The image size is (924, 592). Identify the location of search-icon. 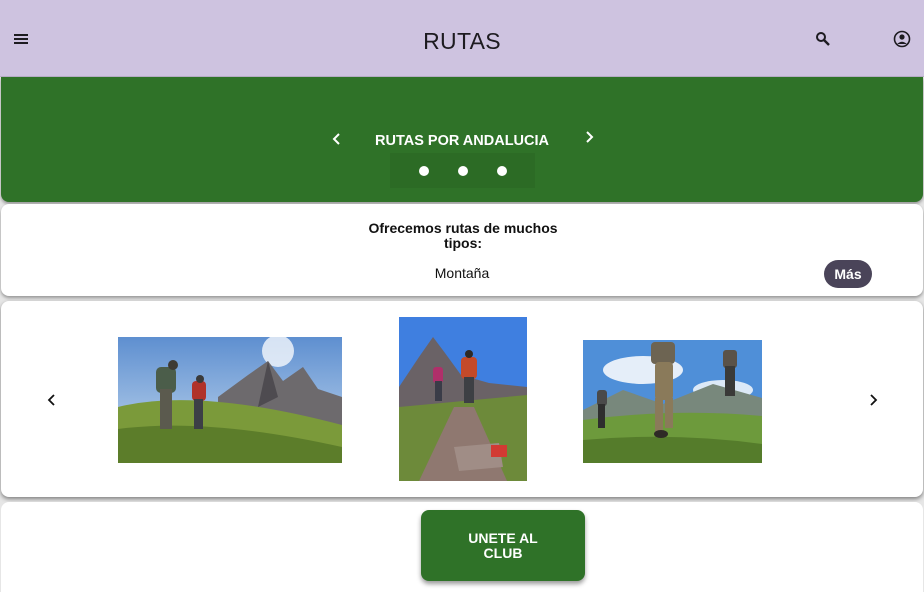
(823, 39).